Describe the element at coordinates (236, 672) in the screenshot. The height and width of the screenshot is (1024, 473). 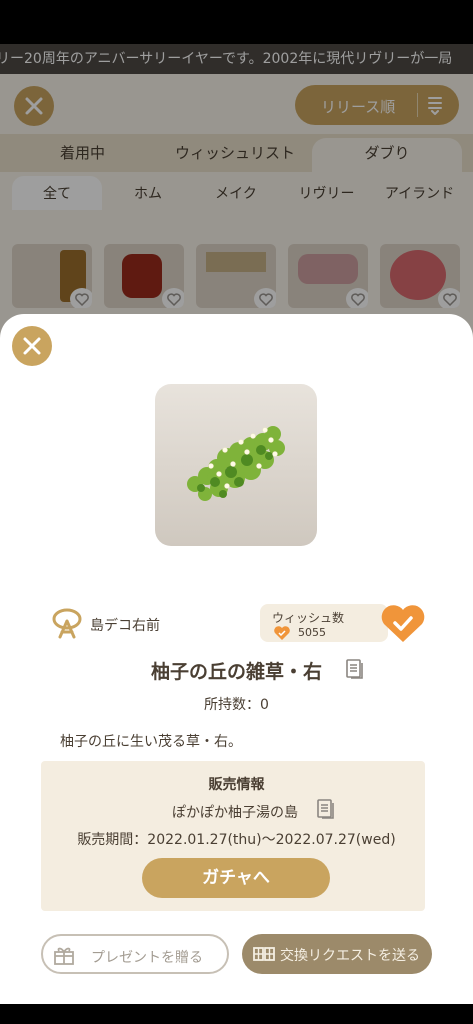
I see `item-name: 柚子の丘の雑草・右` at that location.